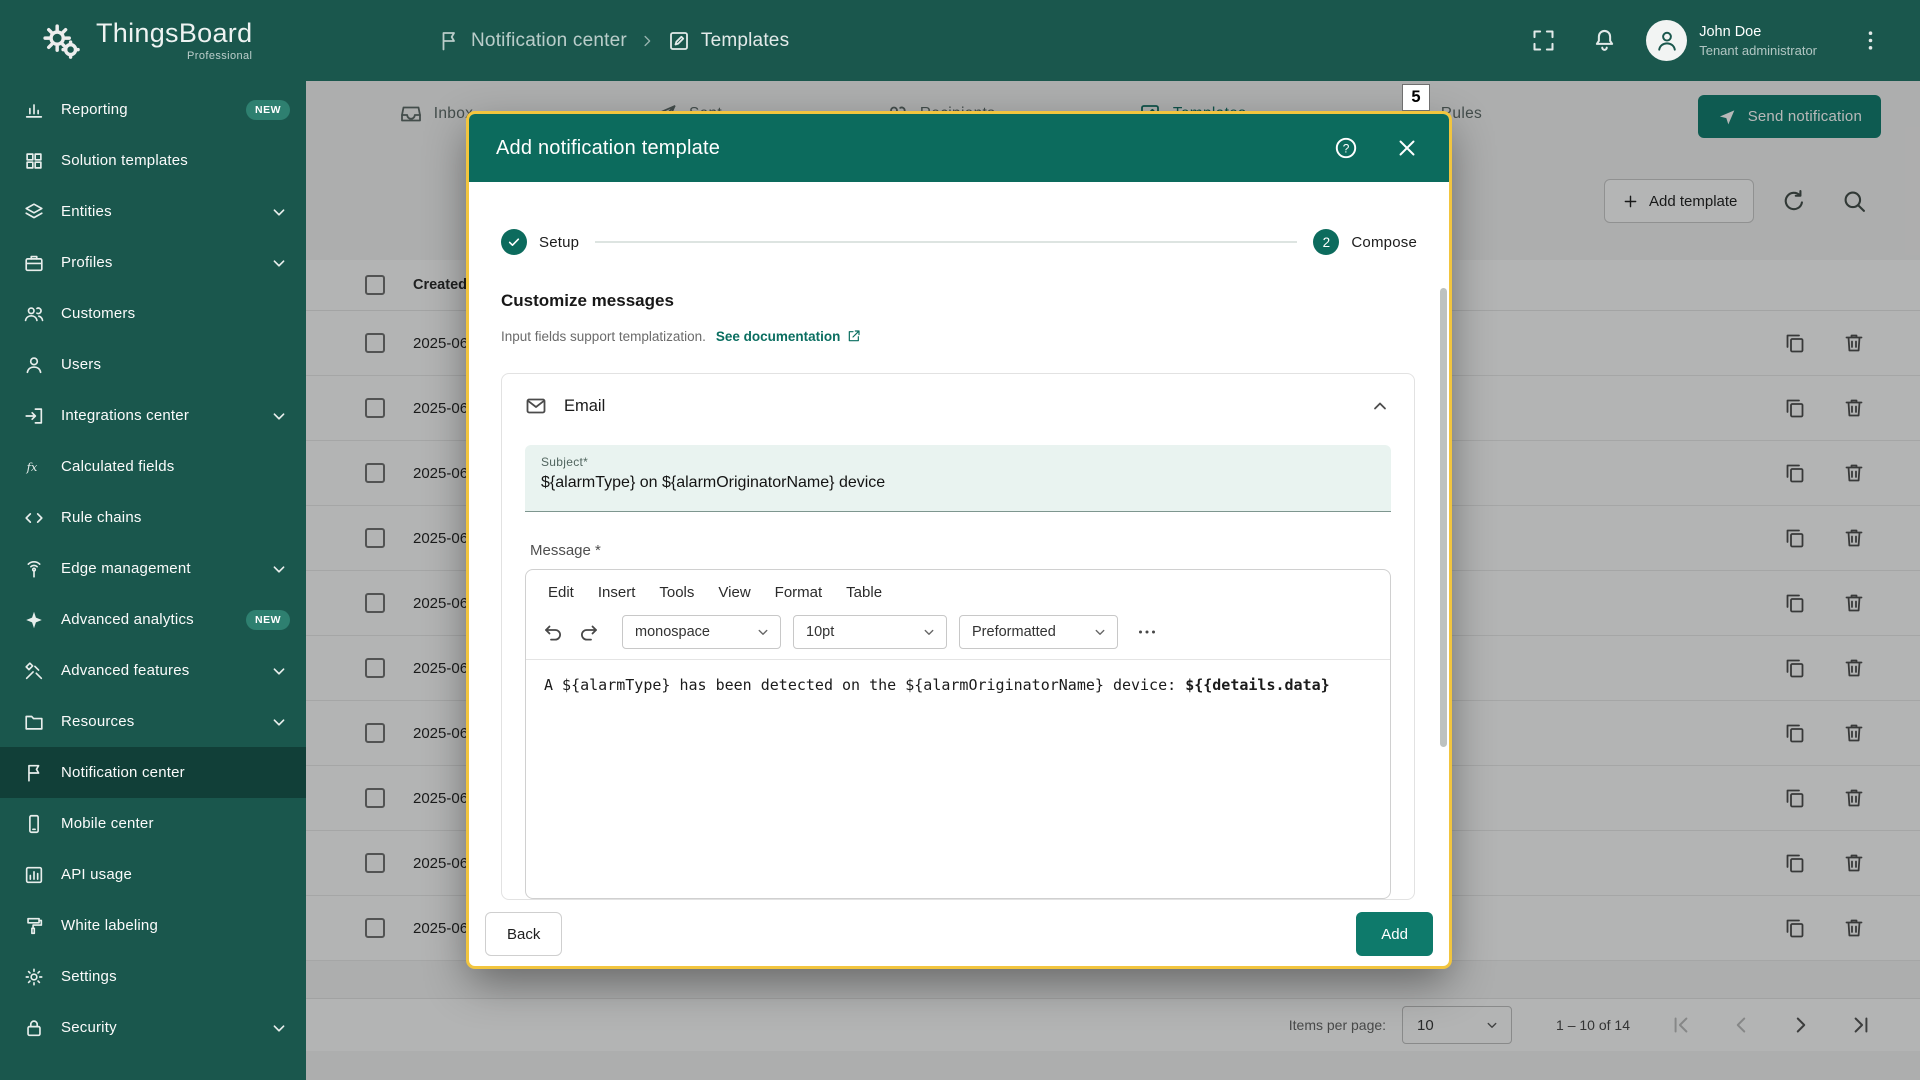 The image size is (1920, 1080). What do you see at coordinates (61, 41) in the screenshot?
I see `thingsboard-logo-icon` at bounding box center [61, 41].